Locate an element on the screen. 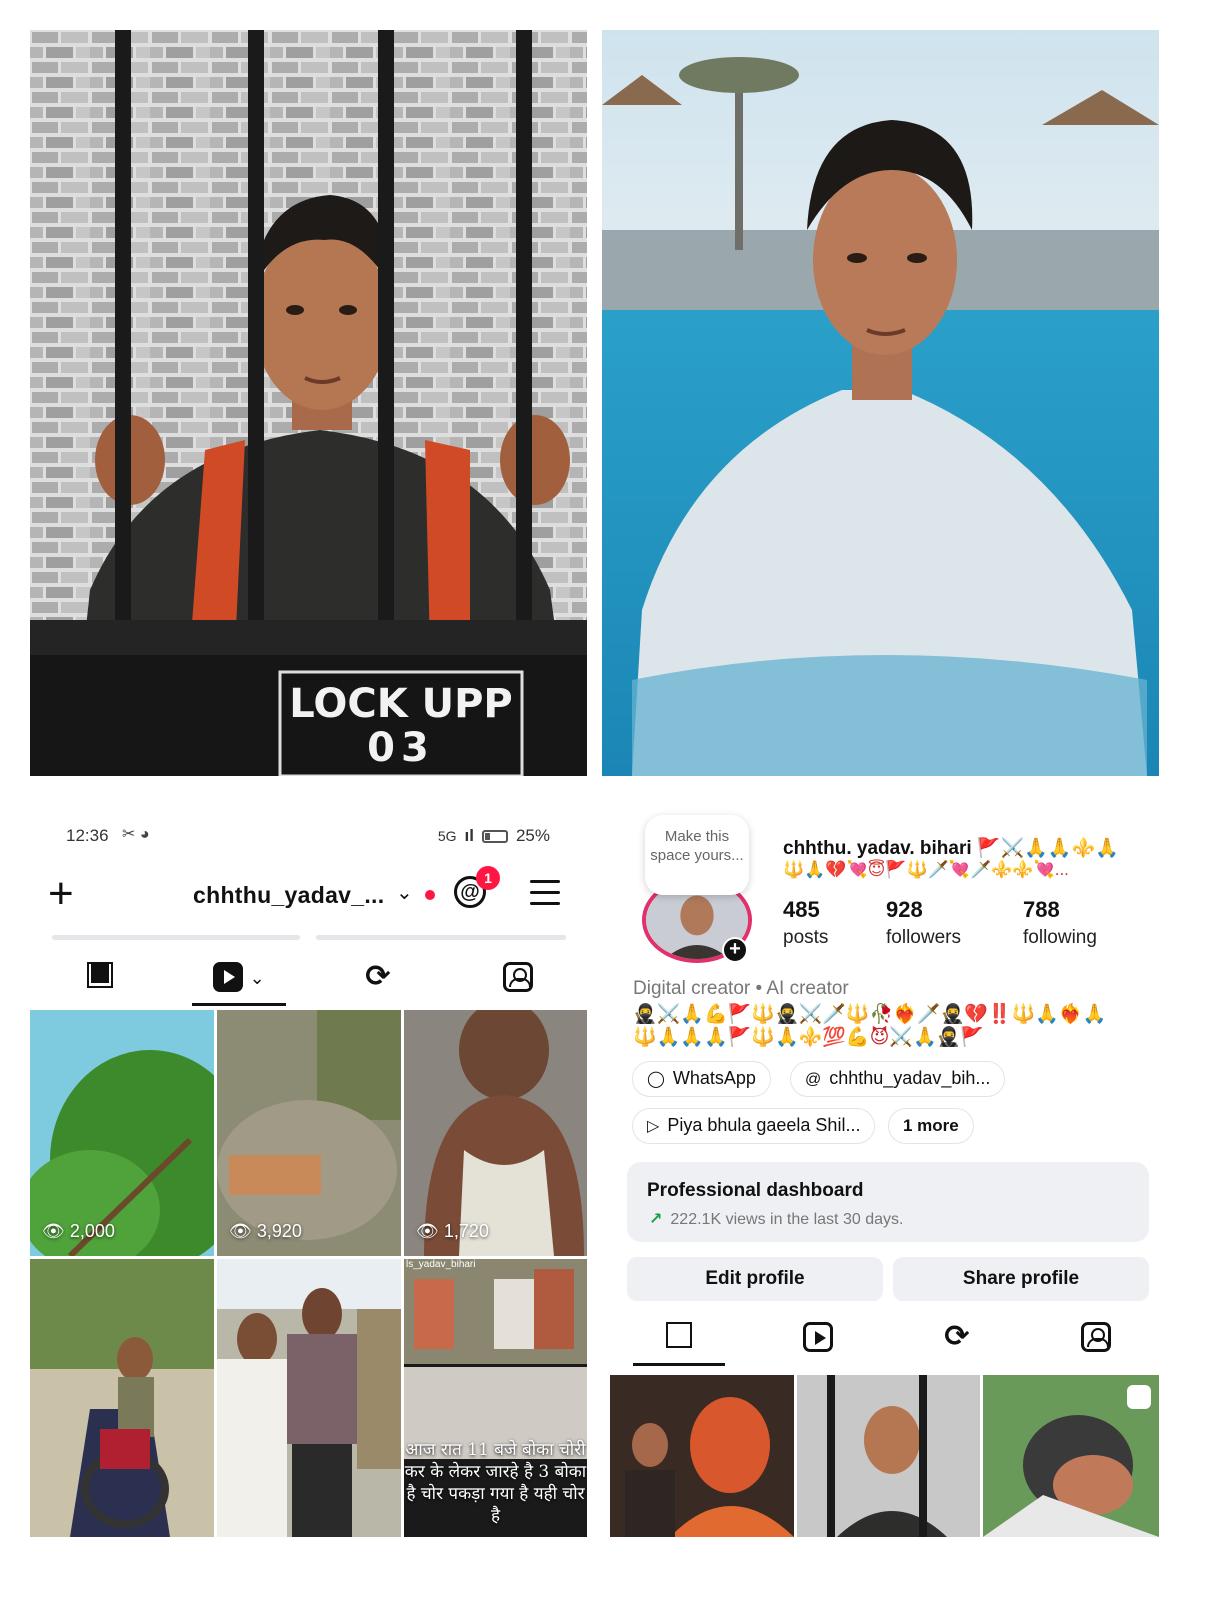 The width and height of the screenshot is (1213, 1600). stat-label: followers is located at coordinates (923, 937).